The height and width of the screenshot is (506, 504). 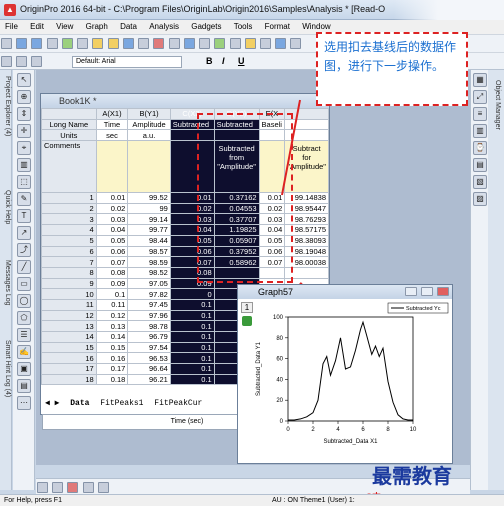 I want to click on y-axis-label: Subtracted_Data Y1, so click(x=259, y=368).